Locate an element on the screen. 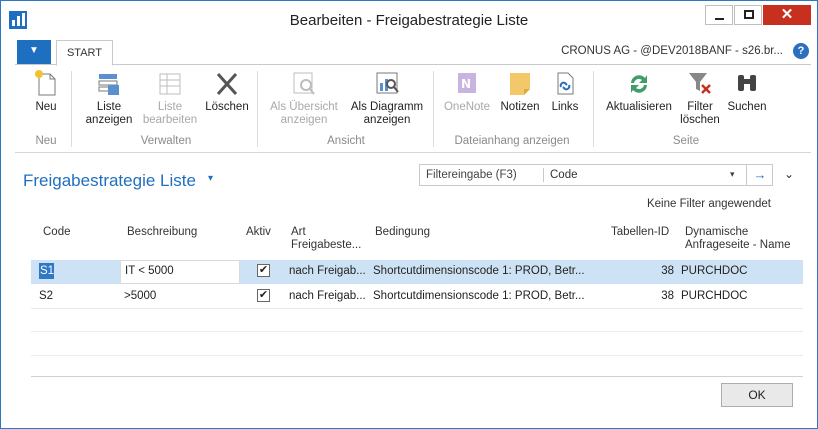  page-title: Freigabestrategie Liste is located at coordinates (109, 180).